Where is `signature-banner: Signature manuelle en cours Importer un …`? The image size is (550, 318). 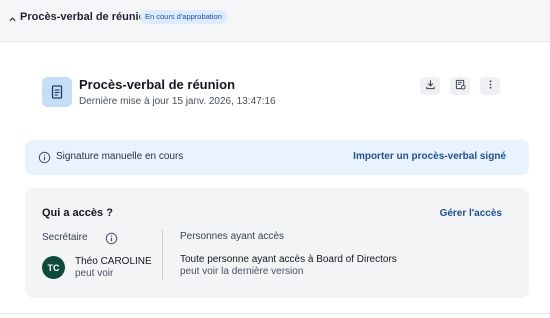 signature-banner: Signature manuelle en cours Importer un … is located at coordinates (277, 157).